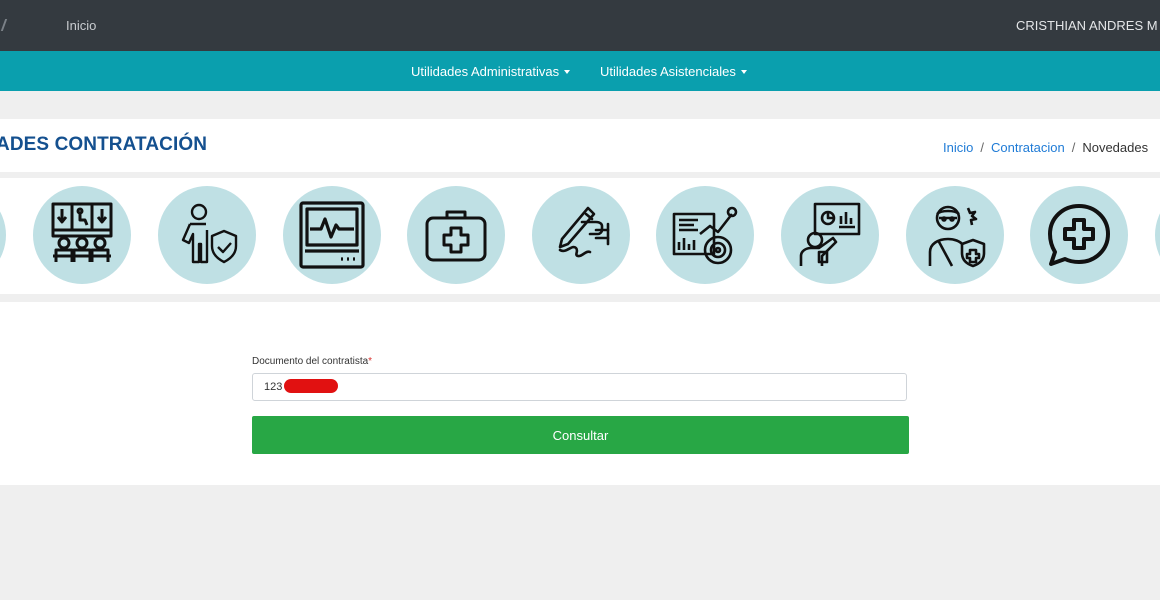 The image size is (1160, 600). I want to click on analytics-dashboard-icon, so click(705, 235).